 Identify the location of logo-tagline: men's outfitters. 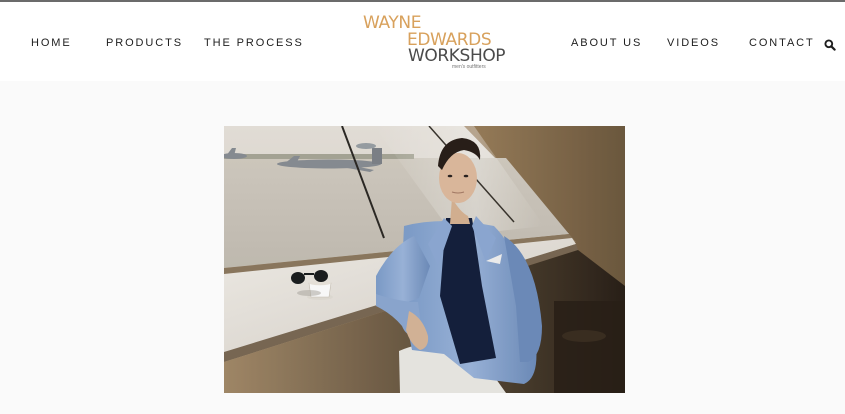
(469, 67).